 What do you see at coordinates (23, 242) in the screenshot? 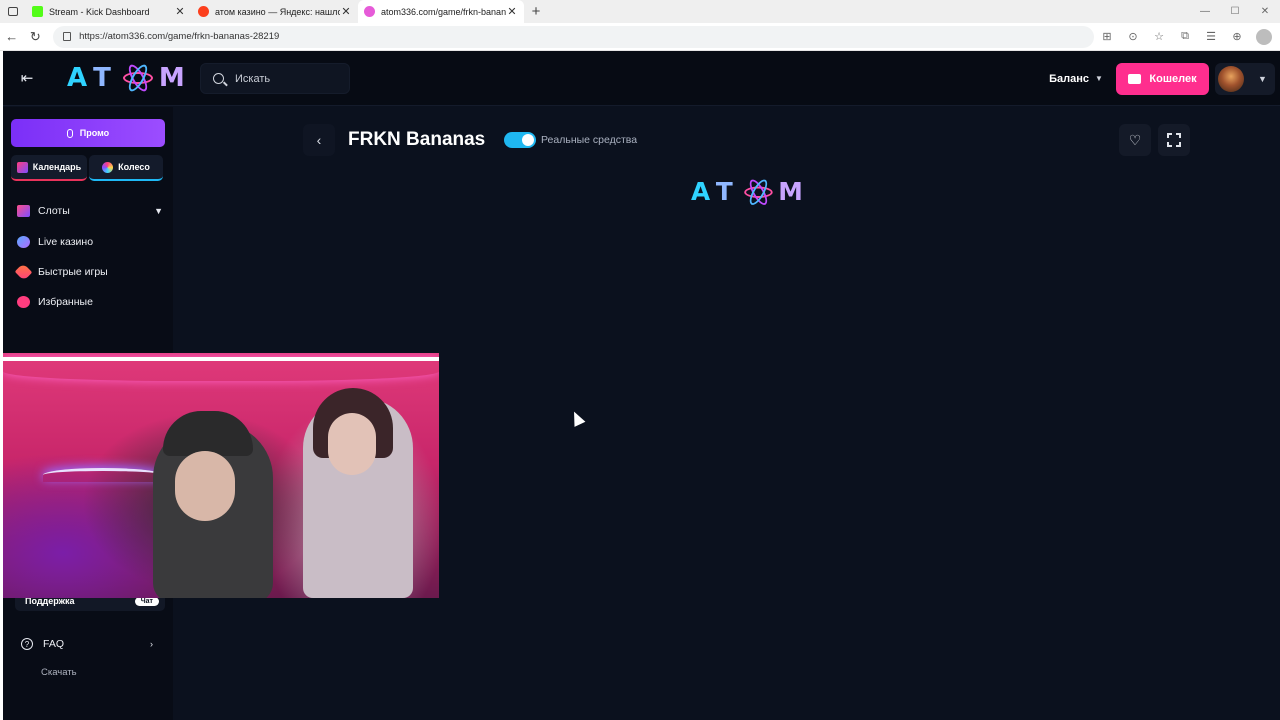
I see `live-casino-icon` at bounding box center [23, 242].